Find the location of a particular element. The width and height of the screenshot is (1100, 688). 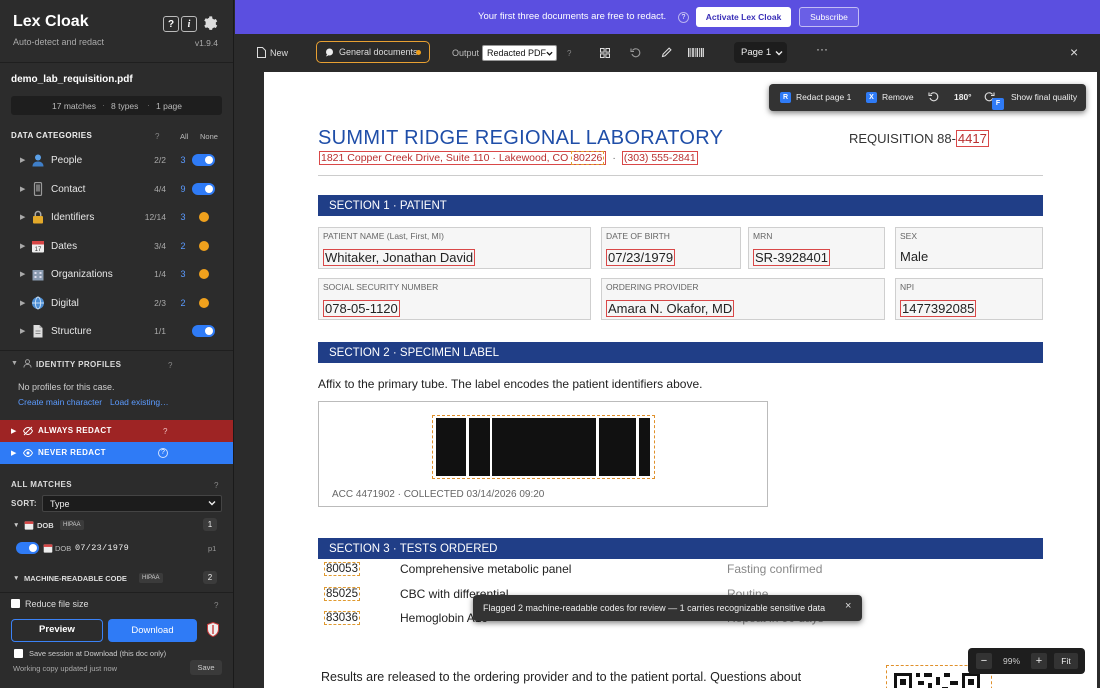

rotate-left-icon is located at coordinates (933, 96).